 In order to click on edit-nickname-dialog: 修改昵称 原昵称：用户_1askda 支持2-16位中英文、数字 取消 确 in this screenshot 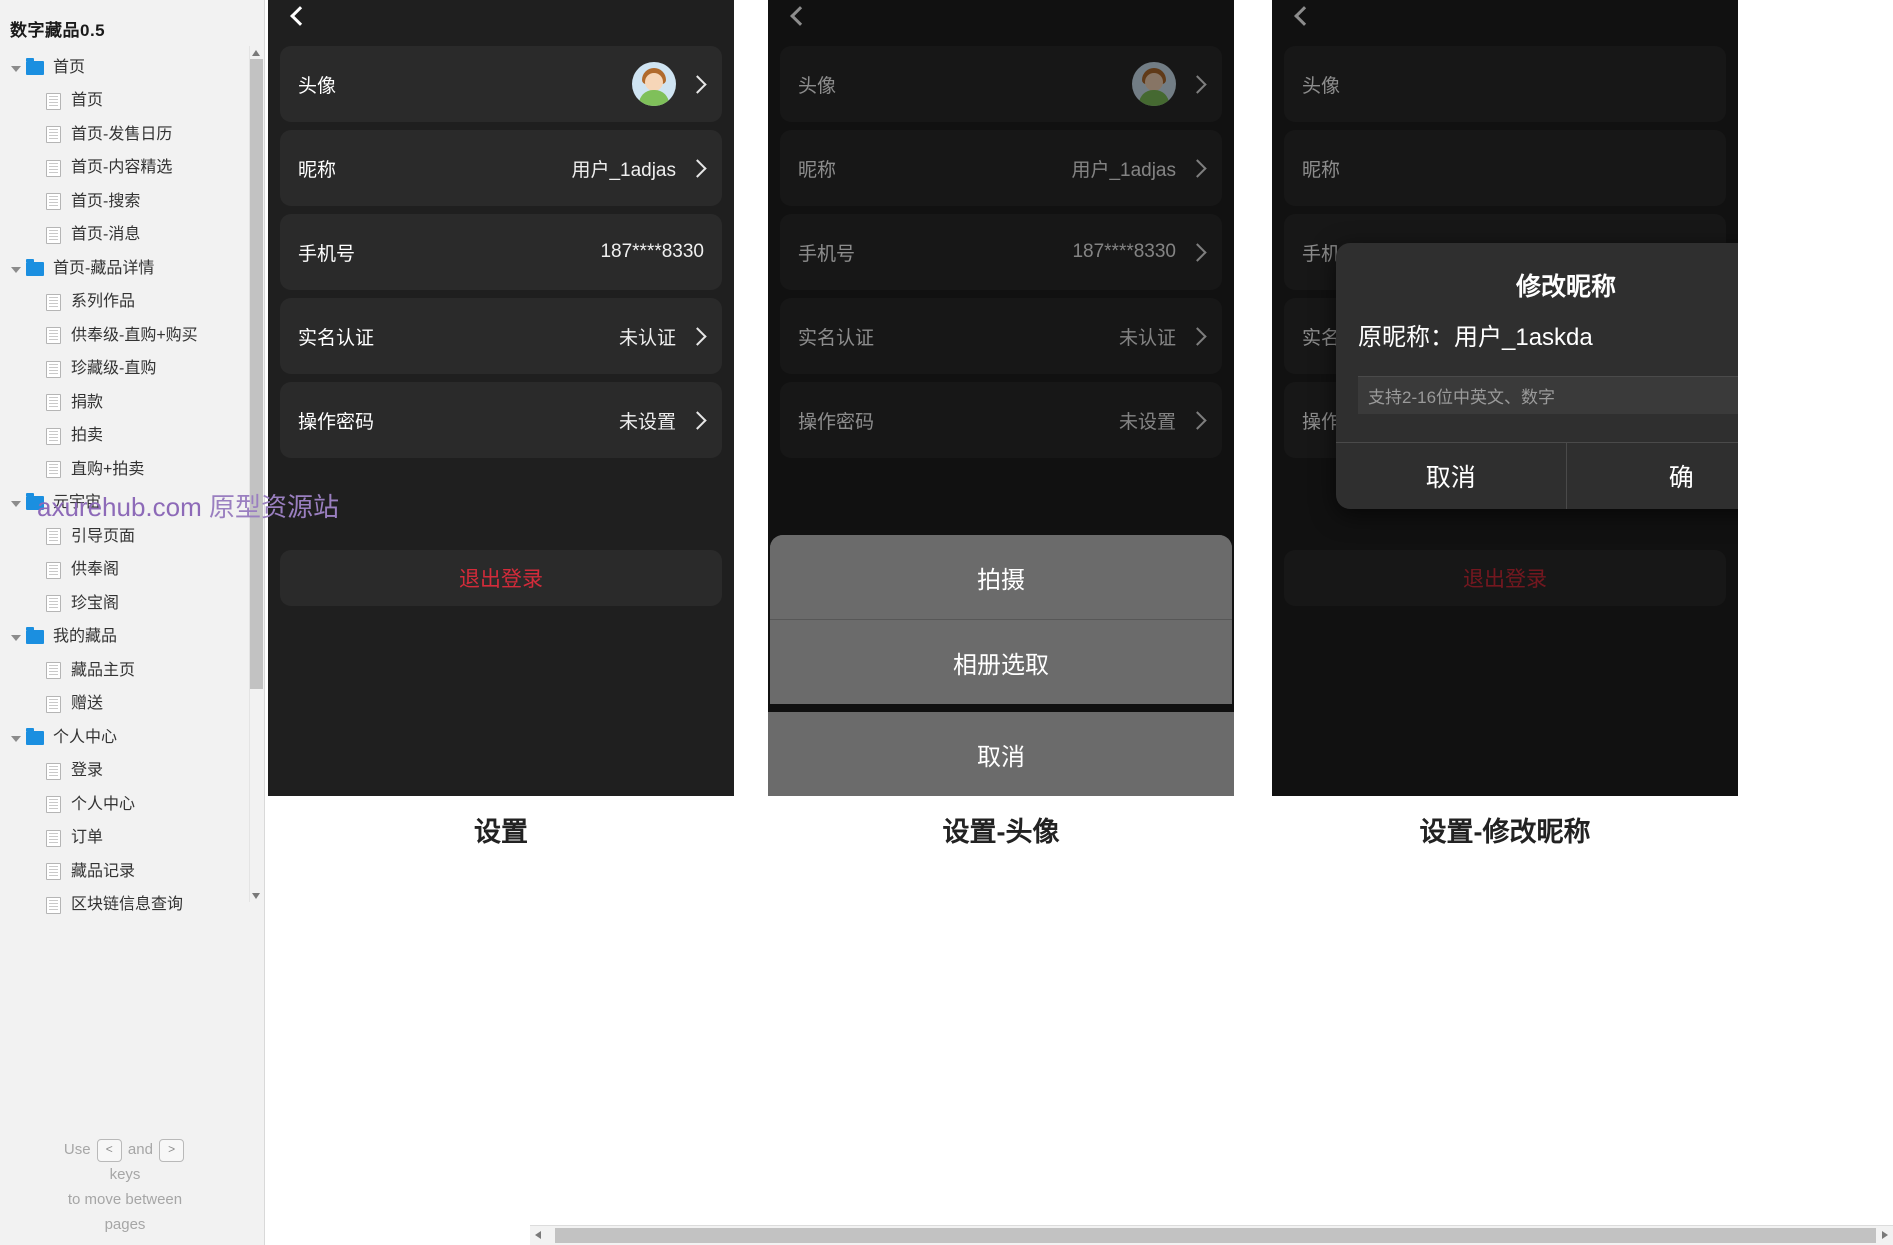, I will do `click(1537, 376)`.